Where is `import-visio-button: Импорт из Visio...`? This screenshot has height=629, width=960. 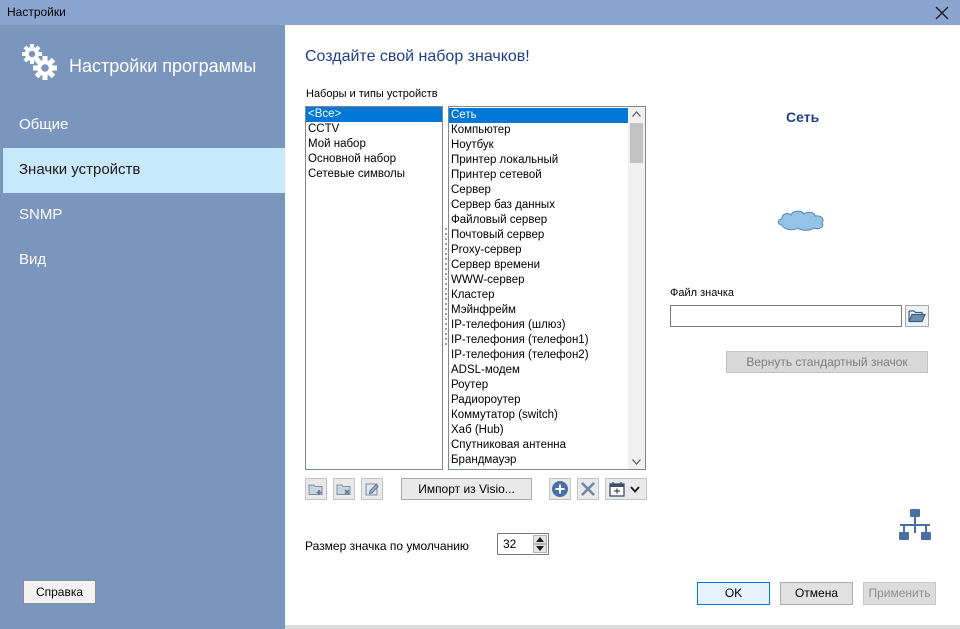
import-visio-button: Импорт из Visio... is located at coordinates (466, 489).